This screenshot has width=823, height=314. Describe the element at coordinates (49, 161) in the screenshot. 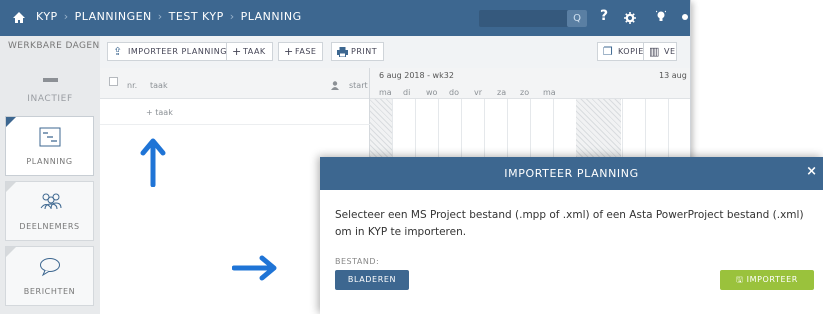

I see `sidebar-item-label: PLANNING` at that location.